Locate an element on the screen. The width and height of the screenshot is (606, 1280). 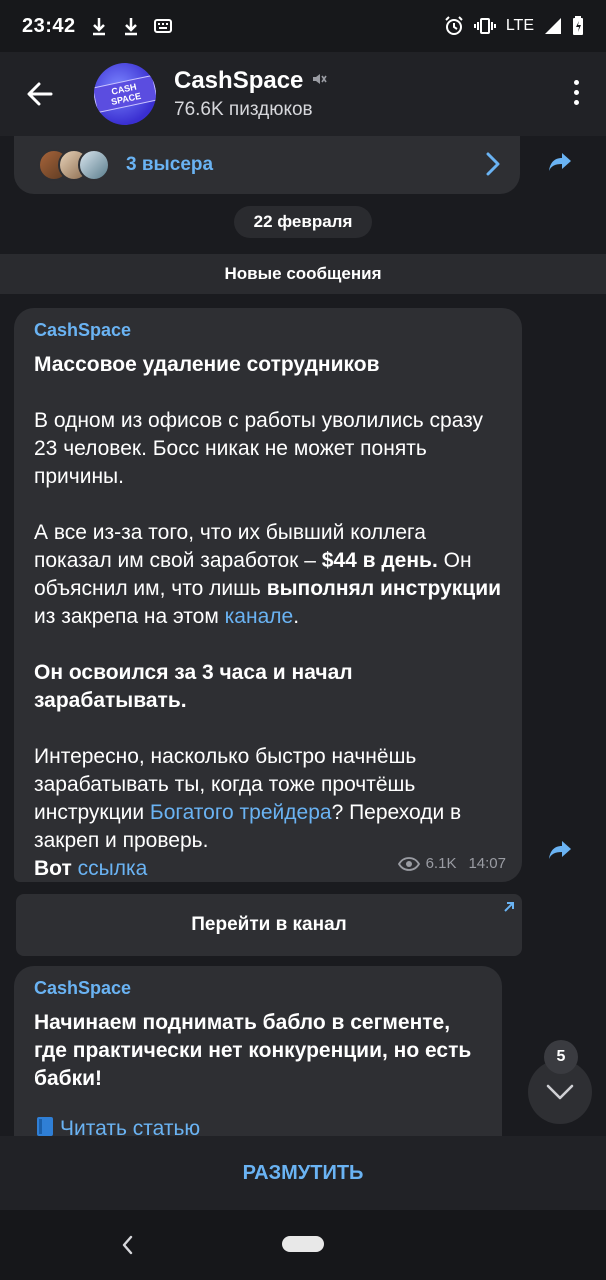
more-options-button is located at coordinates (576, 92).